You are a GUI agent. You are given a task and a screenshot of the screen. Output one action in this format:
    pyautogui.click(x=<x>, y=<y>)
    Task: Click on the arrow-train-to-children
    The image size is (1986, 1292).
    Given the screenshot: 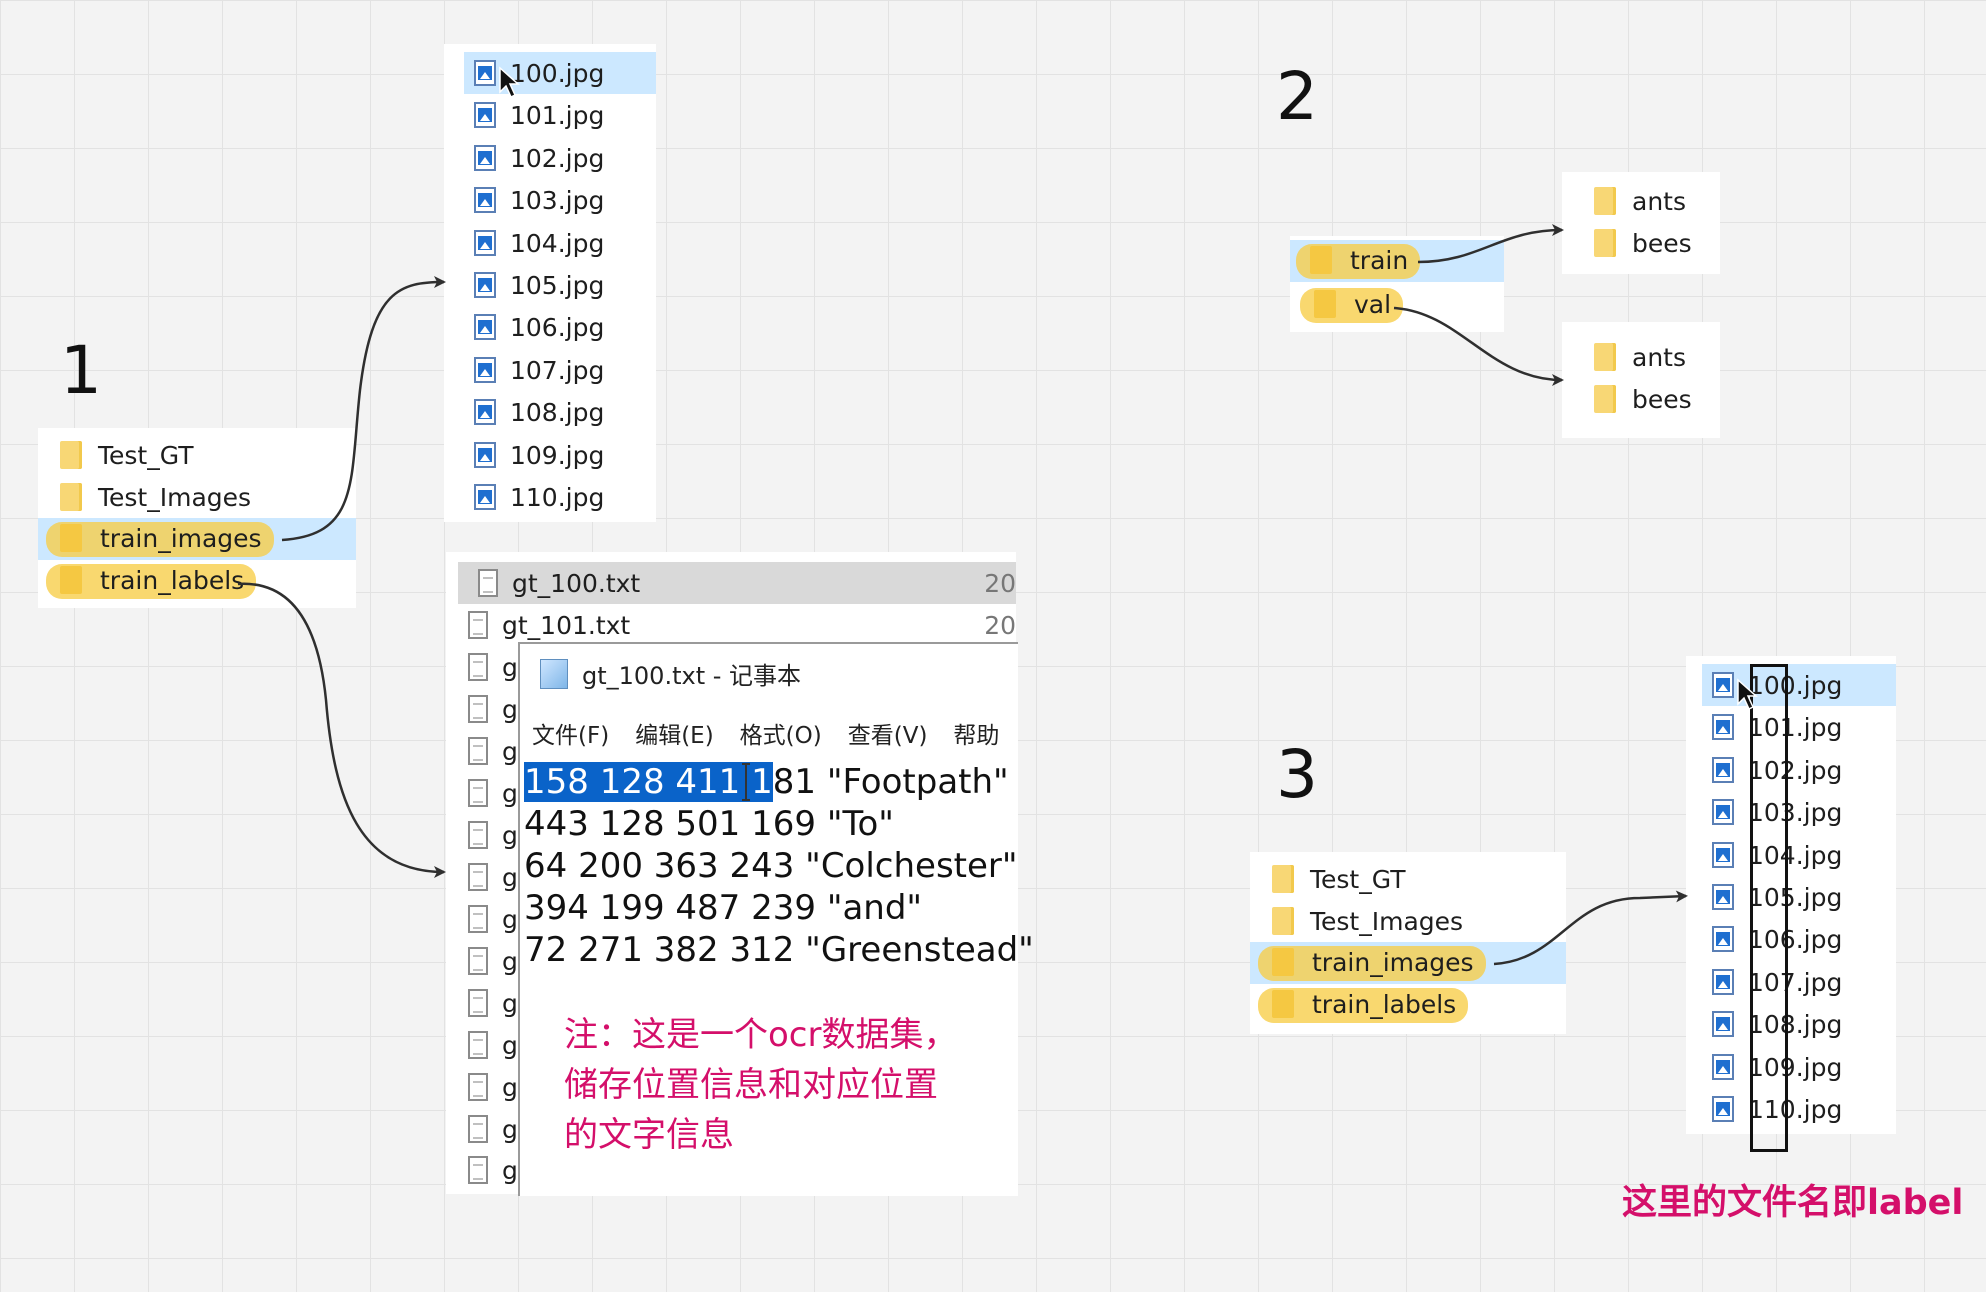 What is the action you would take?
    pyautogui.click(x=1490, y=244)
    